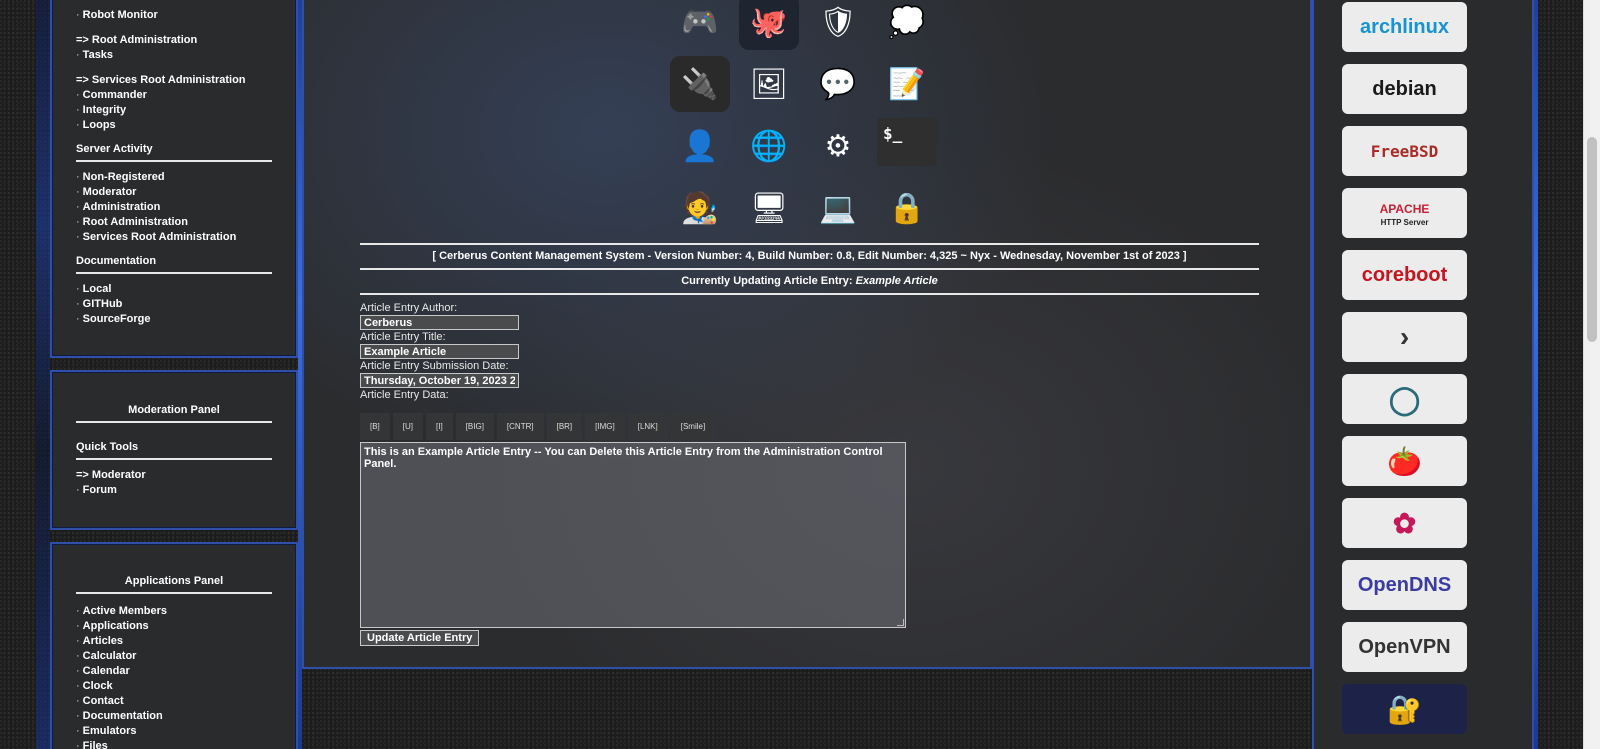 The image size is (1600, 749). Describe the element at coordinates (838, 84) in the screenshot. I see `messages-icon: 💬` at that location.